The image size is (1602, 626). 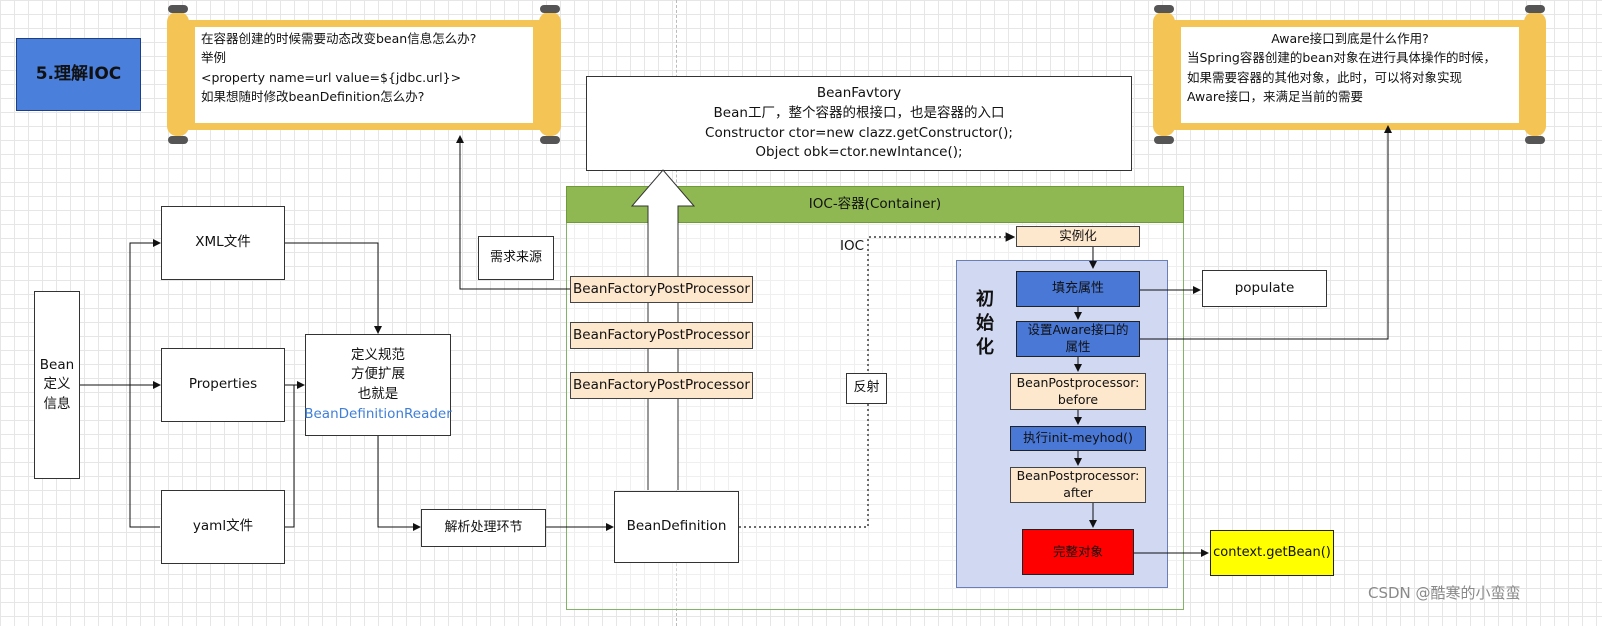 What do you see at coordinates (1272, 553) in the screenshot?
I see `context-getbean-box: context.getBean()` at bounding box center [1272, 553].